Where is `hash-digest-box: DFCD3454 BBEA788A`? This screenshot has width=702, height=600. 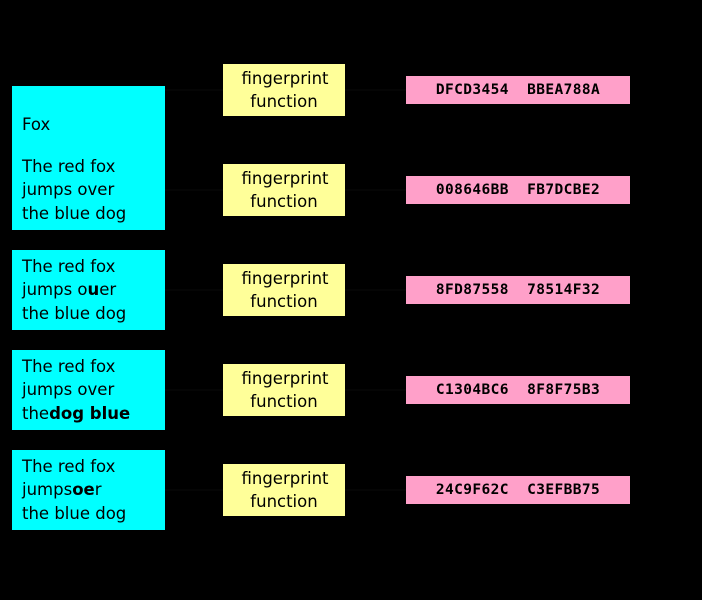 hash-digest-box: DFCD3454 BBEA788A is located at coordinates (518, 90).